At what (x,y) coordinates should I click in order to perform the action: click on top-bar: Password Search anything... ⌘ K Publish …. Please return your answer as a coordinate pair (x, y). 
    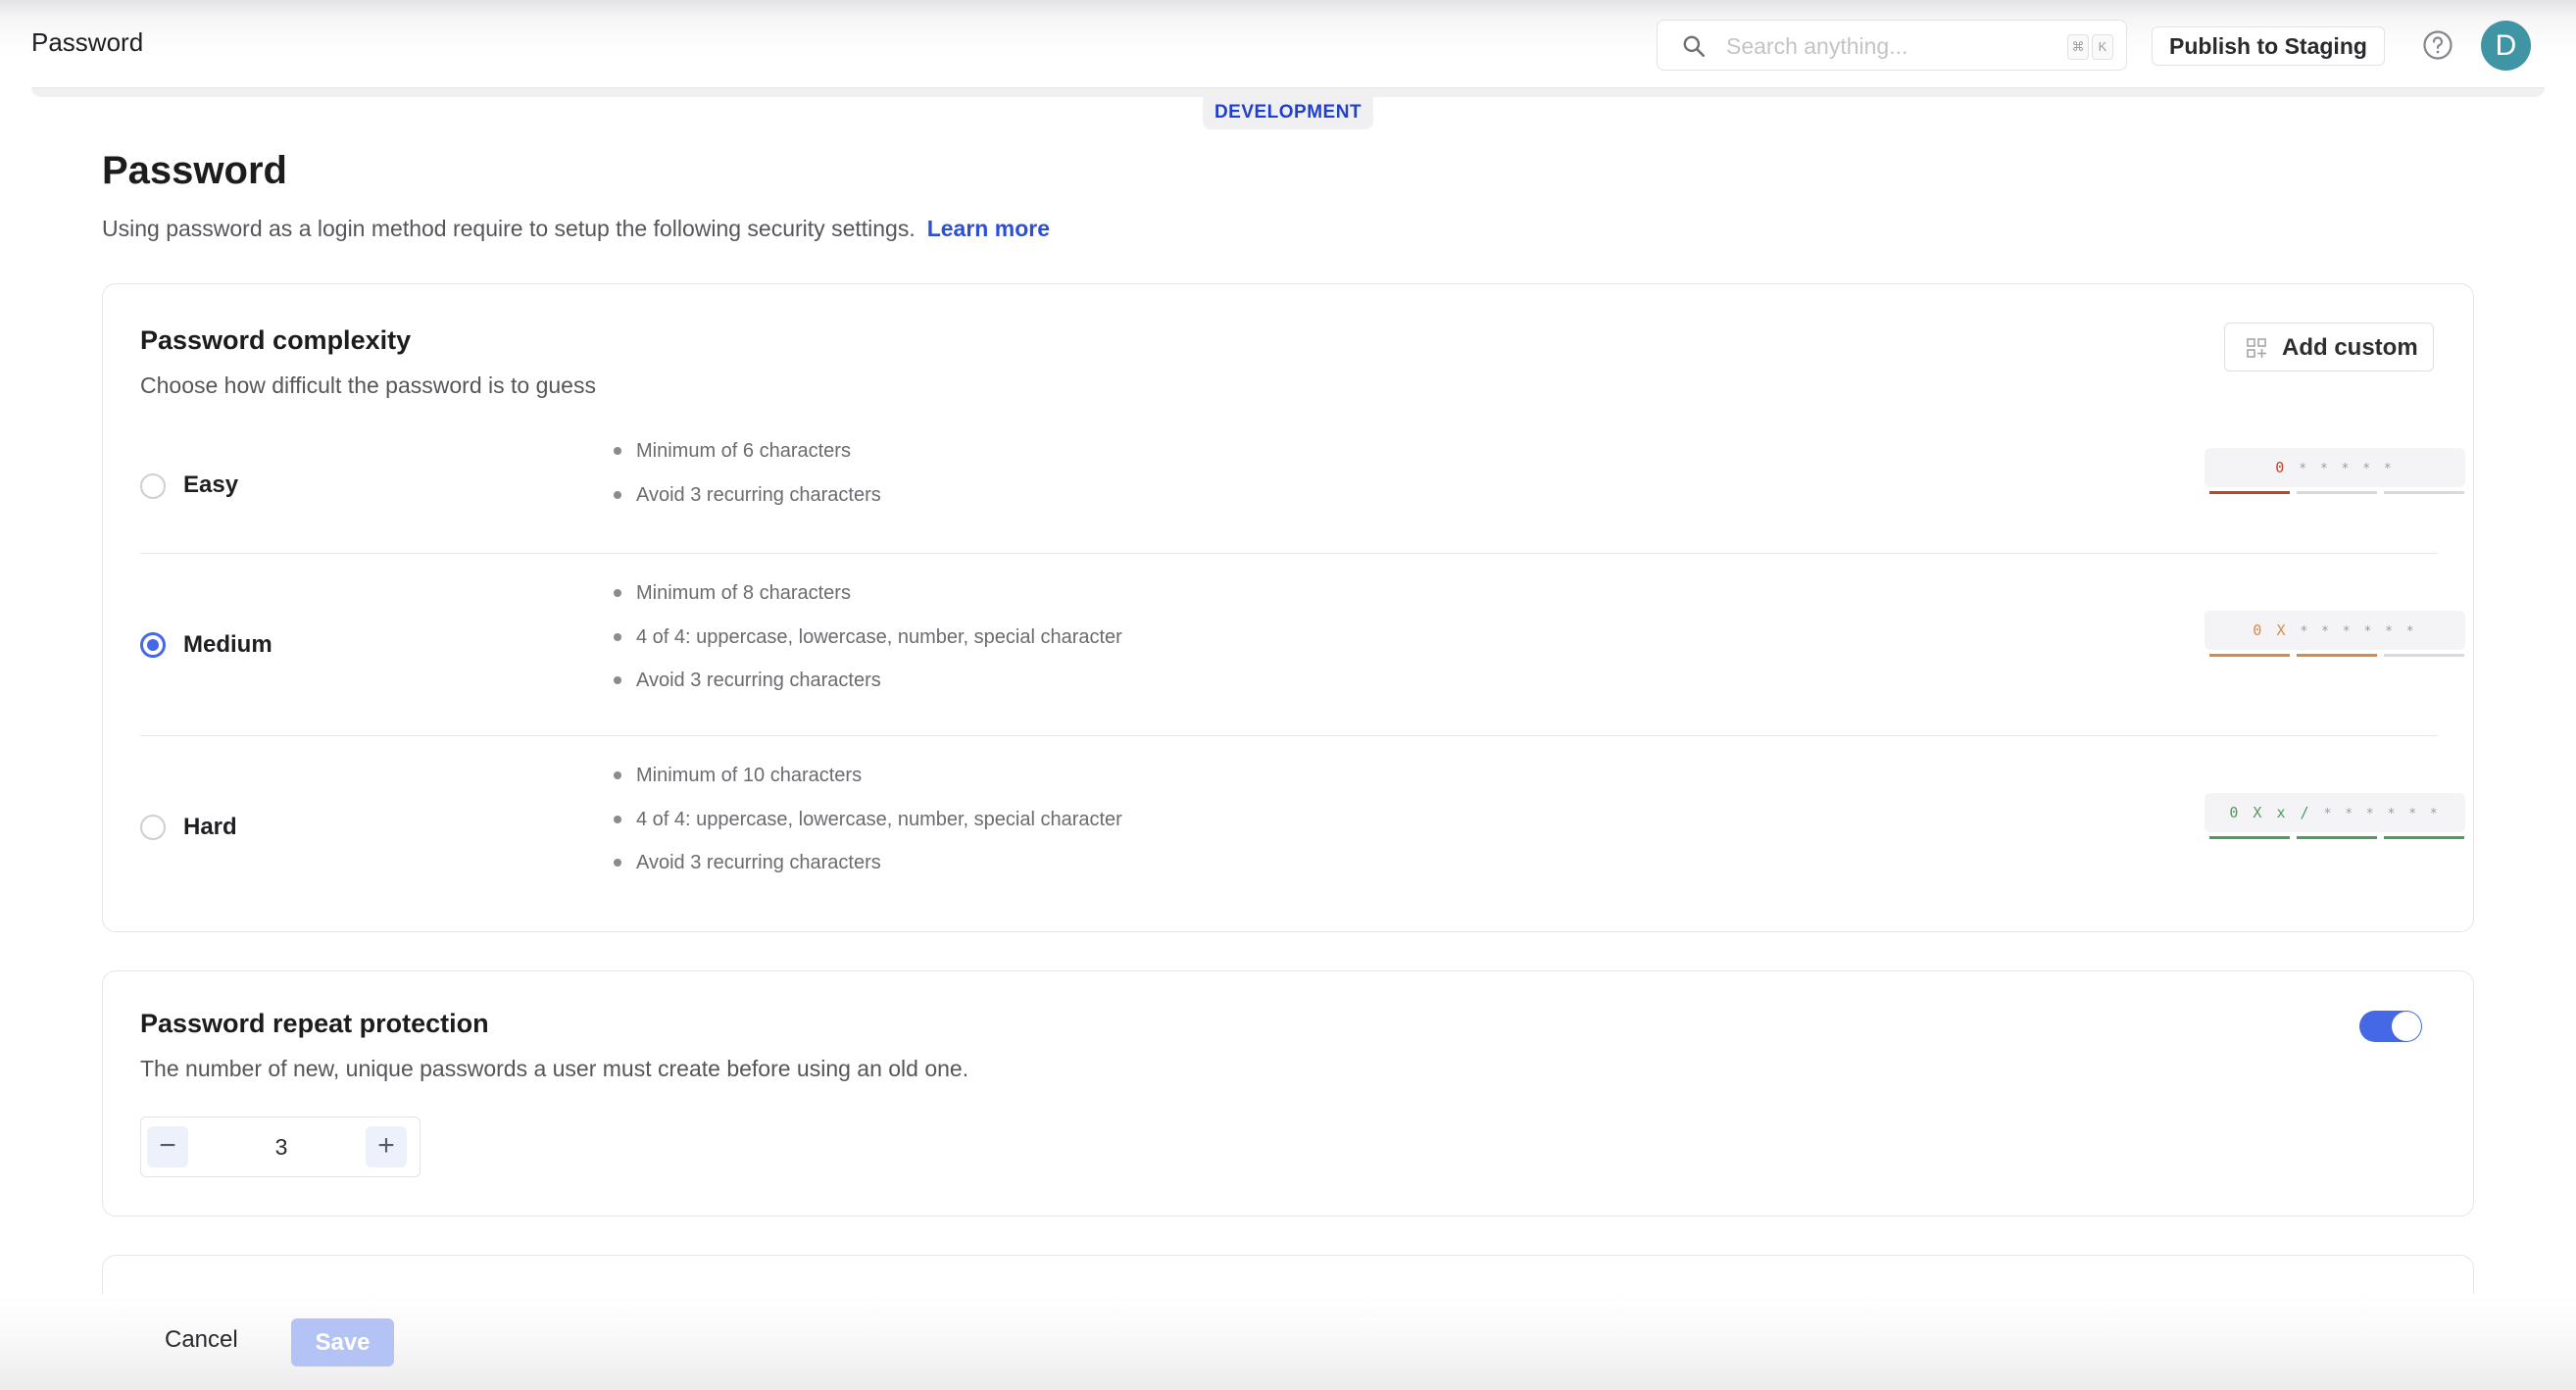
    Looking at the image, I should click on (1288, 45).